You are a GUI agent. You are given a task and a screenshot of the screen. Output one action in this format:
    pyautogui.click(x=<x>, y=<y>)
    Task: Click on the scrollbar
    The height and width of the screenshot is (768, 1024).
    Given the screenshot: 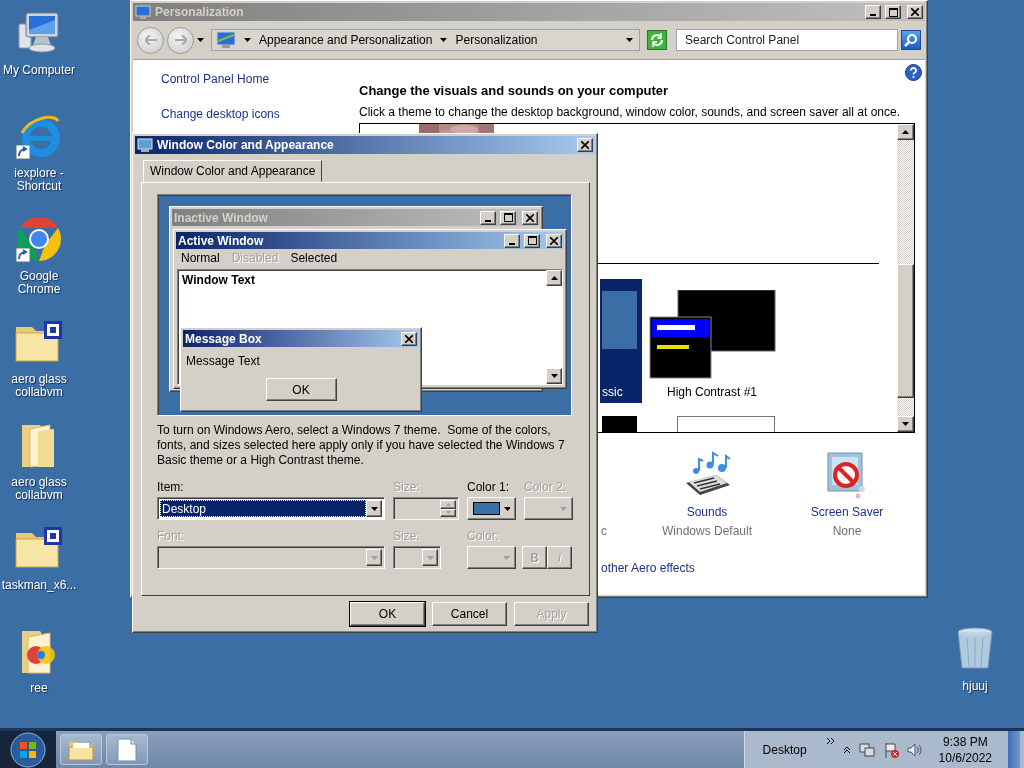 What is the action you would take?
    pyautogui.click(x=905, y=278)
    